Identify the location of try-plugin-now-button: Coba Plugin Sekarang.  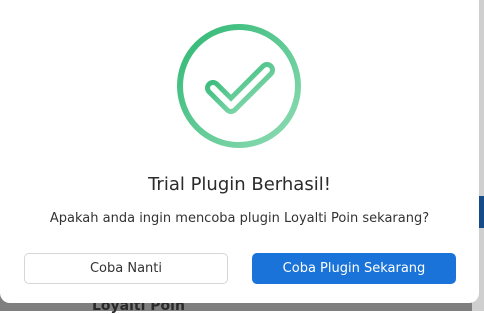
(354, 268).